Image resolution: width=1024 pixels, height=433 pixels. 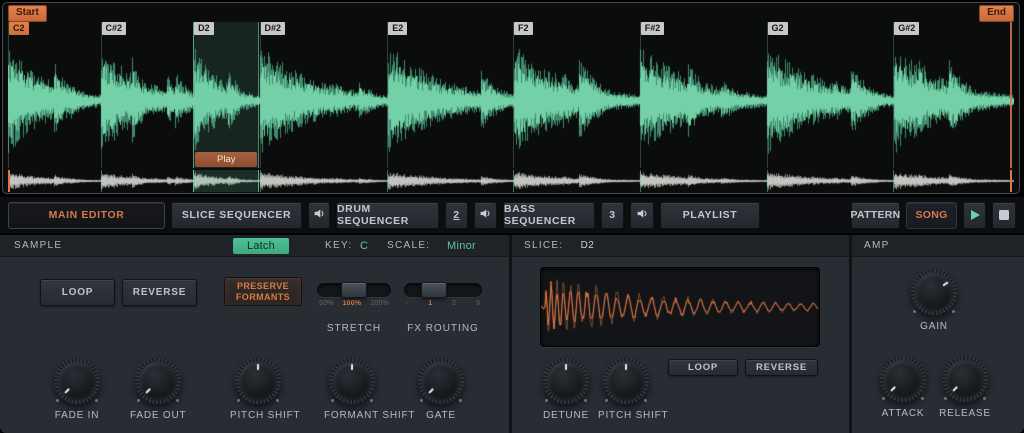 What do you see at coordinates (430, 303) in the screenshot?
I see `slider-option: 1` at bounding box center [430, 303].